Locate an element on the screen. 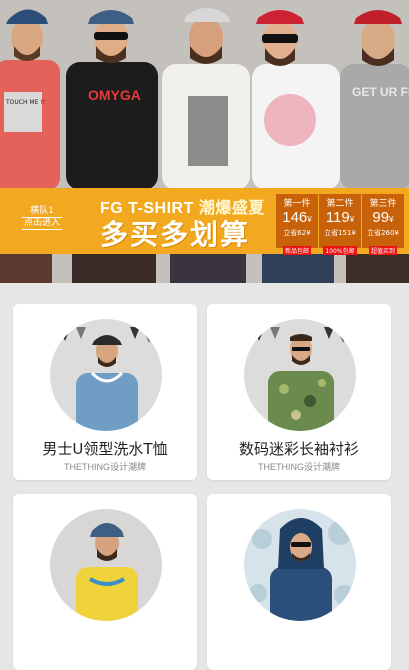  deal-save: 立省260¥ is located at coordinates (383, 233).